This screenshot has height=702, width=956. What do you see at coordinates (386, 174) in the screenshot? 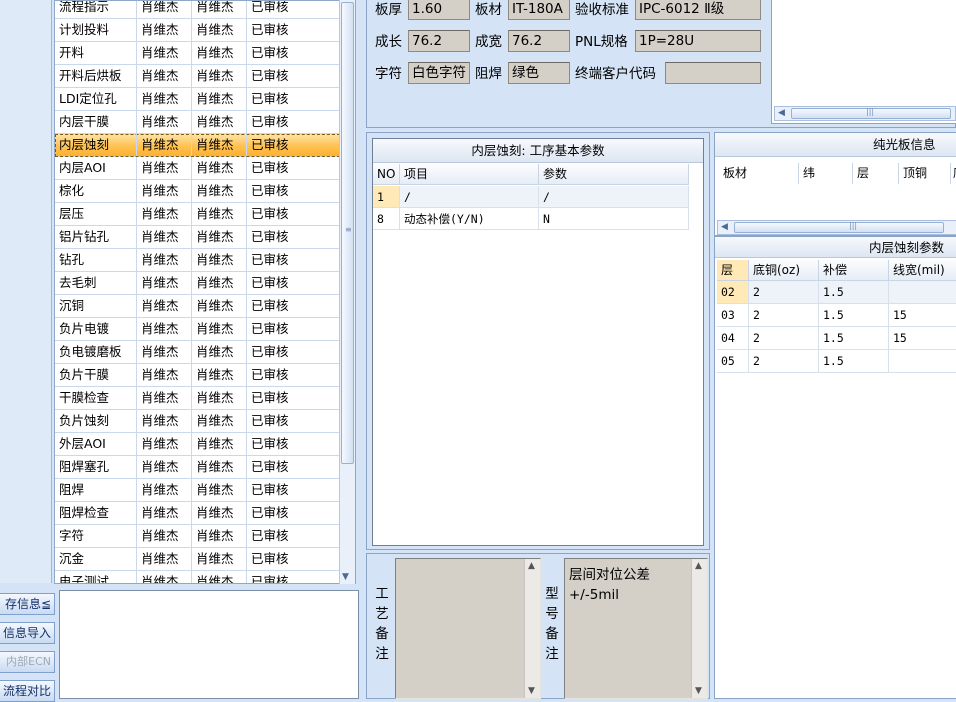
I see `col-header-no: NO` at bounding box center [386, 174].